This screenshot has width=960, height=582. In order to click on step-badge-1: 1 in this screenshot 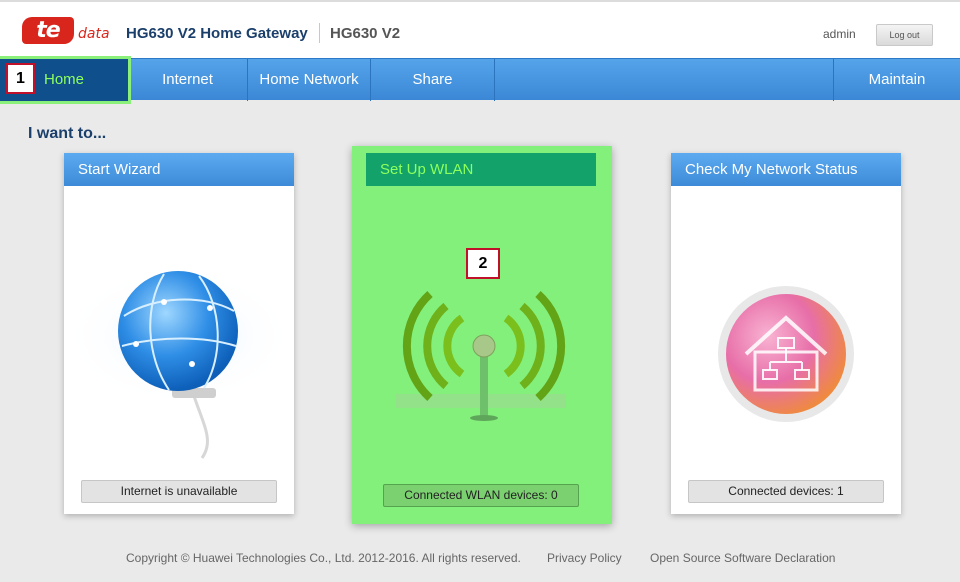, I will do `click(20, 78)`.